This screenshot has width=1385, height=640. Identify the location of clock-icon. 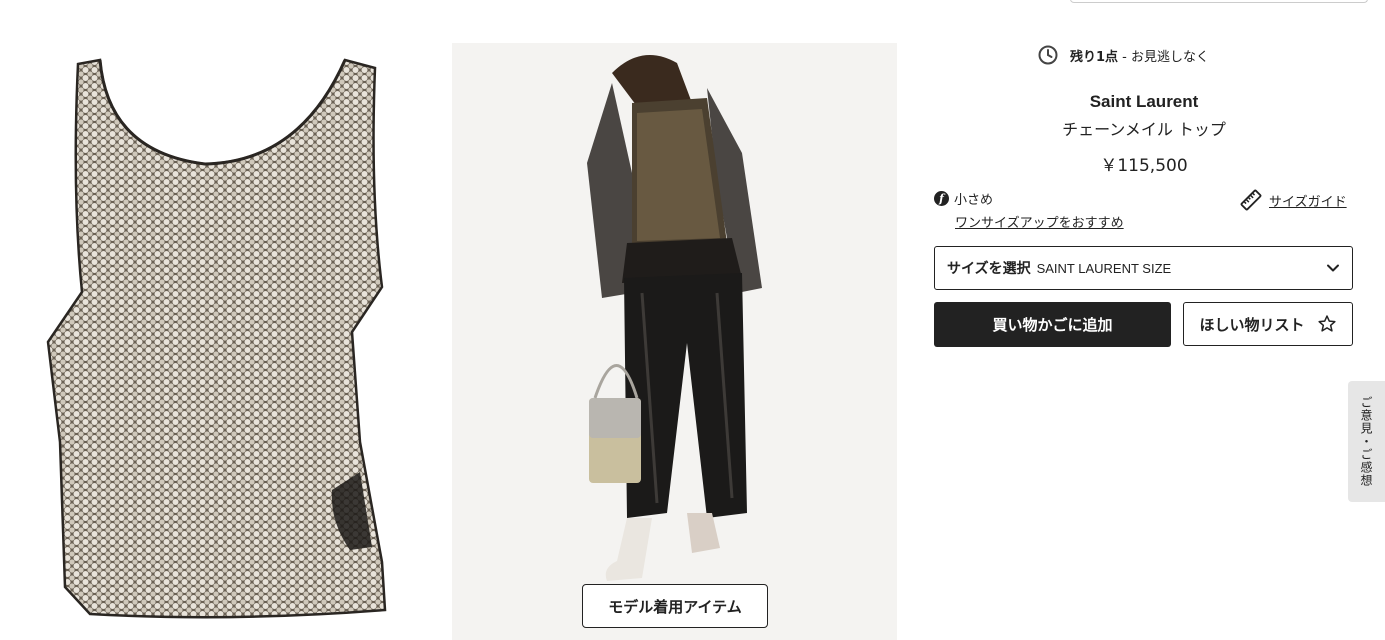
(1048, 55).